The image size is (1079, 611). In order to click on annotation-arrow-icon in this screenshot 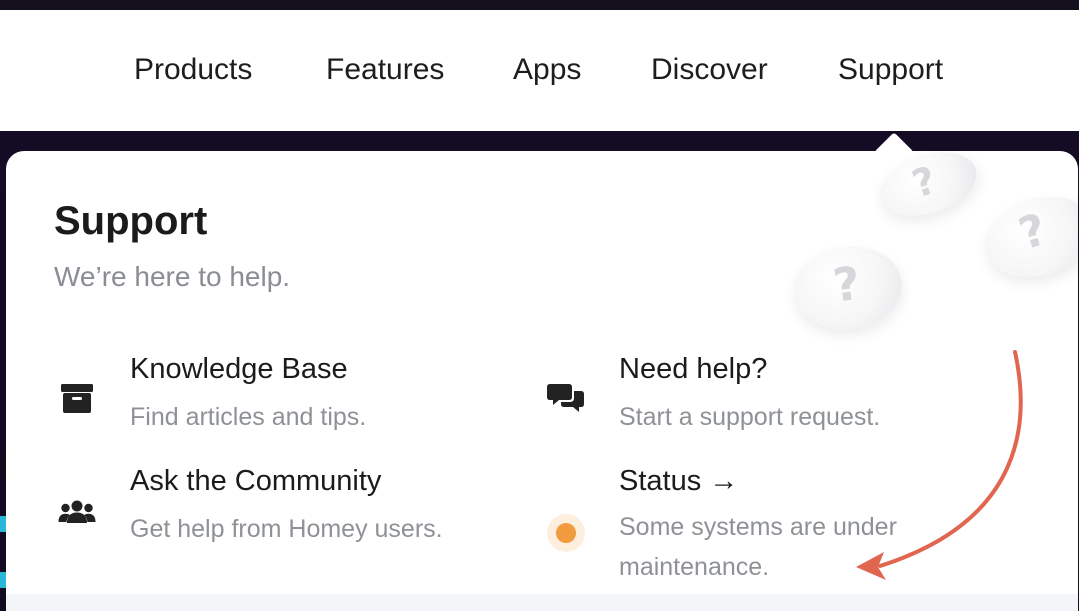, I will do `click(939, 465)`.